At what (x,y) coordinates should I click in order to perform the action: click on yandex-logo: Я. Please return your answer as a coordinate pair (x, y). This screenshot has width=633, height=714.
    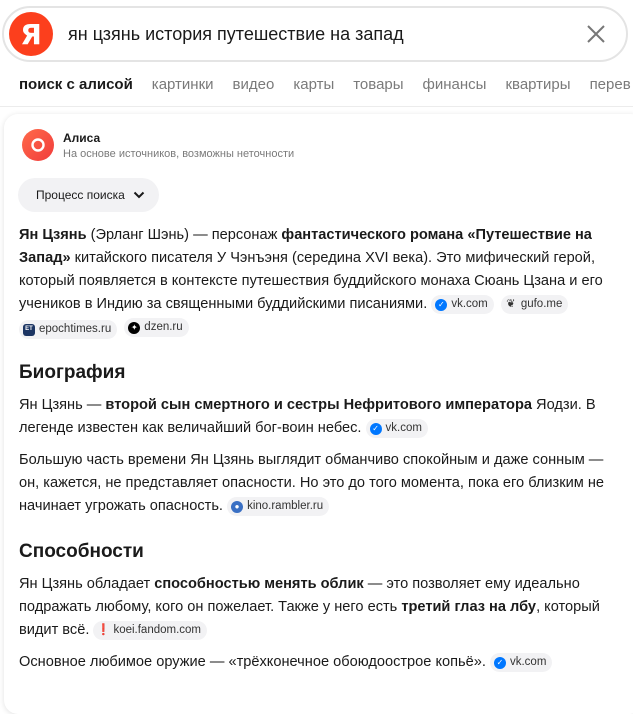
    Looking at the image, I should click on (31, 34).